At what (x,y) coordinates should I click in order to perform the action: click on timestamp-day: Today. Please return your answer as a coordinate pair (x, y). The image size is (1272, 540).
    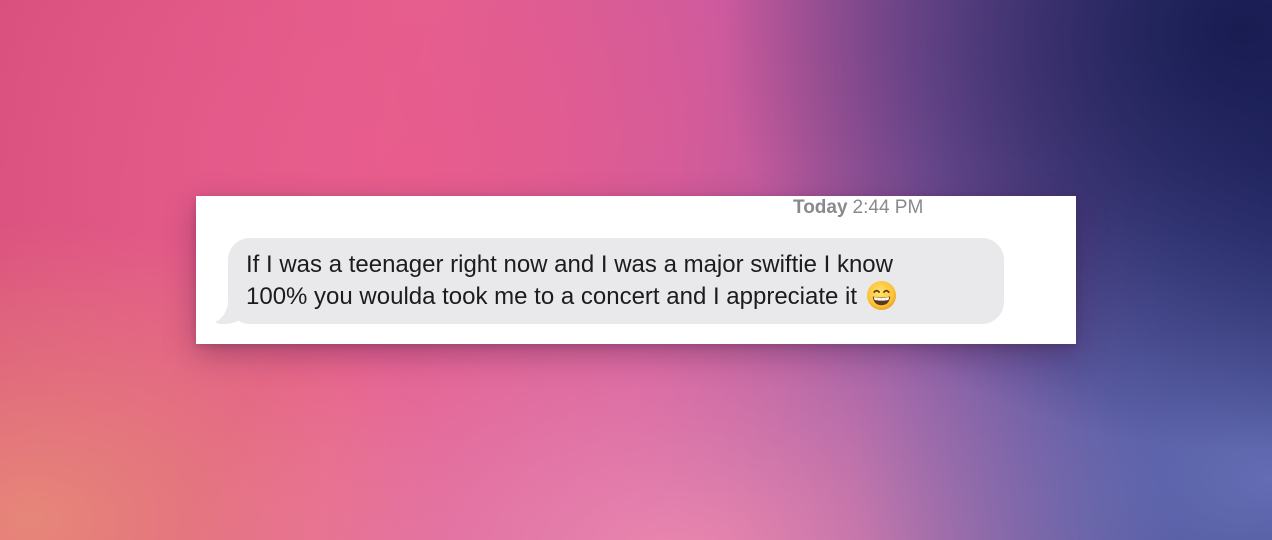
    Looking at the image, I should click on (820, 207).